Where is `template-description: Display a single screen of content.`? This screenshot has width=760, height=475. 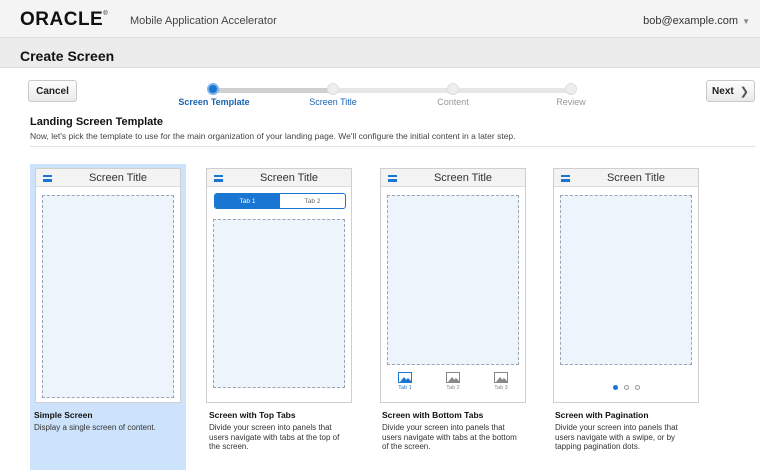 template-description: Display a single screen of content. is located at coordinates (95, 427).